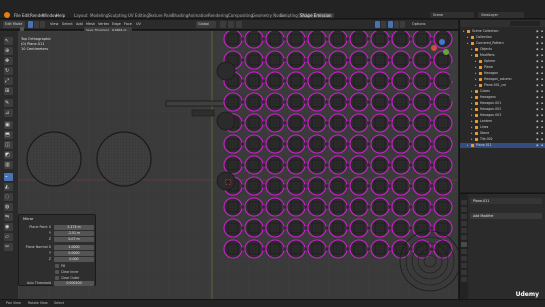 This screenshot has width=545, height=307. What do you see at coordinates (79, 24) in the screenshot?
I see `header-menu-add: Add` at bounding box center [79, 24].